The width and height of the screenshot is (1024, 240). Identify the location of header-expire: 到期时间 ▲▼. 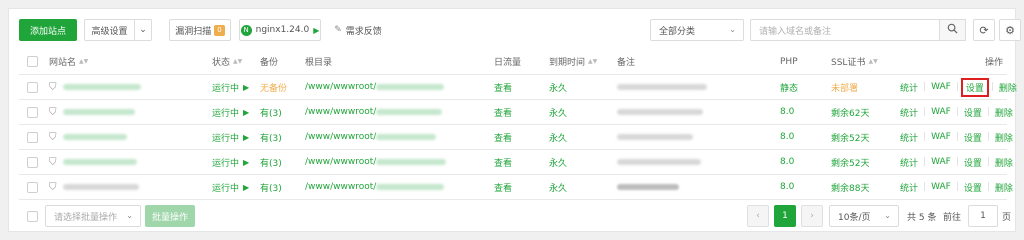
(573, 61).